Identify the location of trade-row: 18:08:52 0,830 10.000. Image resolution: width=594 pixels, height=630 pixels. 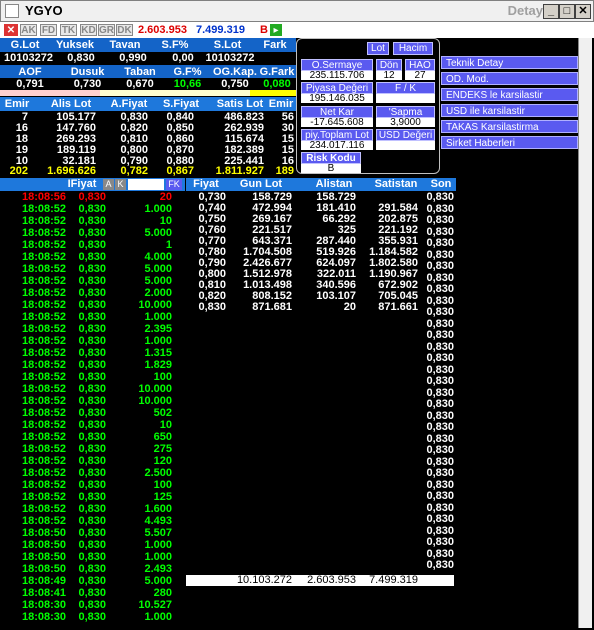
(92, 389).